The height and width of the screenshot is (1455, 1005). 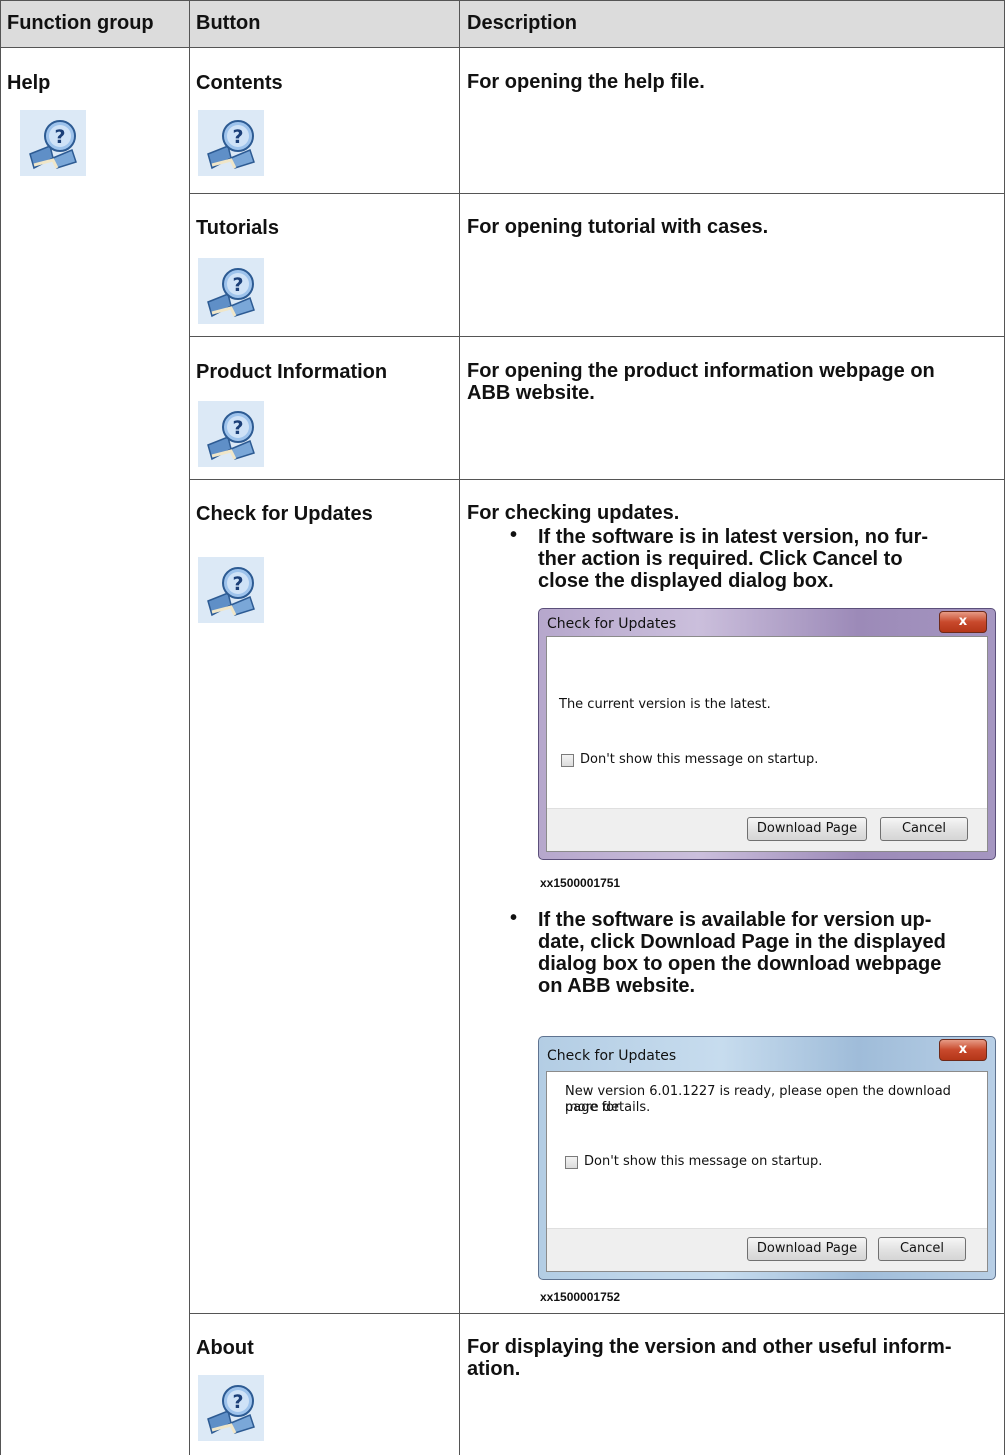 What do you see at coordinates (573, 513) in the screenshot?
I see `description-check-for-updates: For checking updates.` at bounding box center [573, 513].